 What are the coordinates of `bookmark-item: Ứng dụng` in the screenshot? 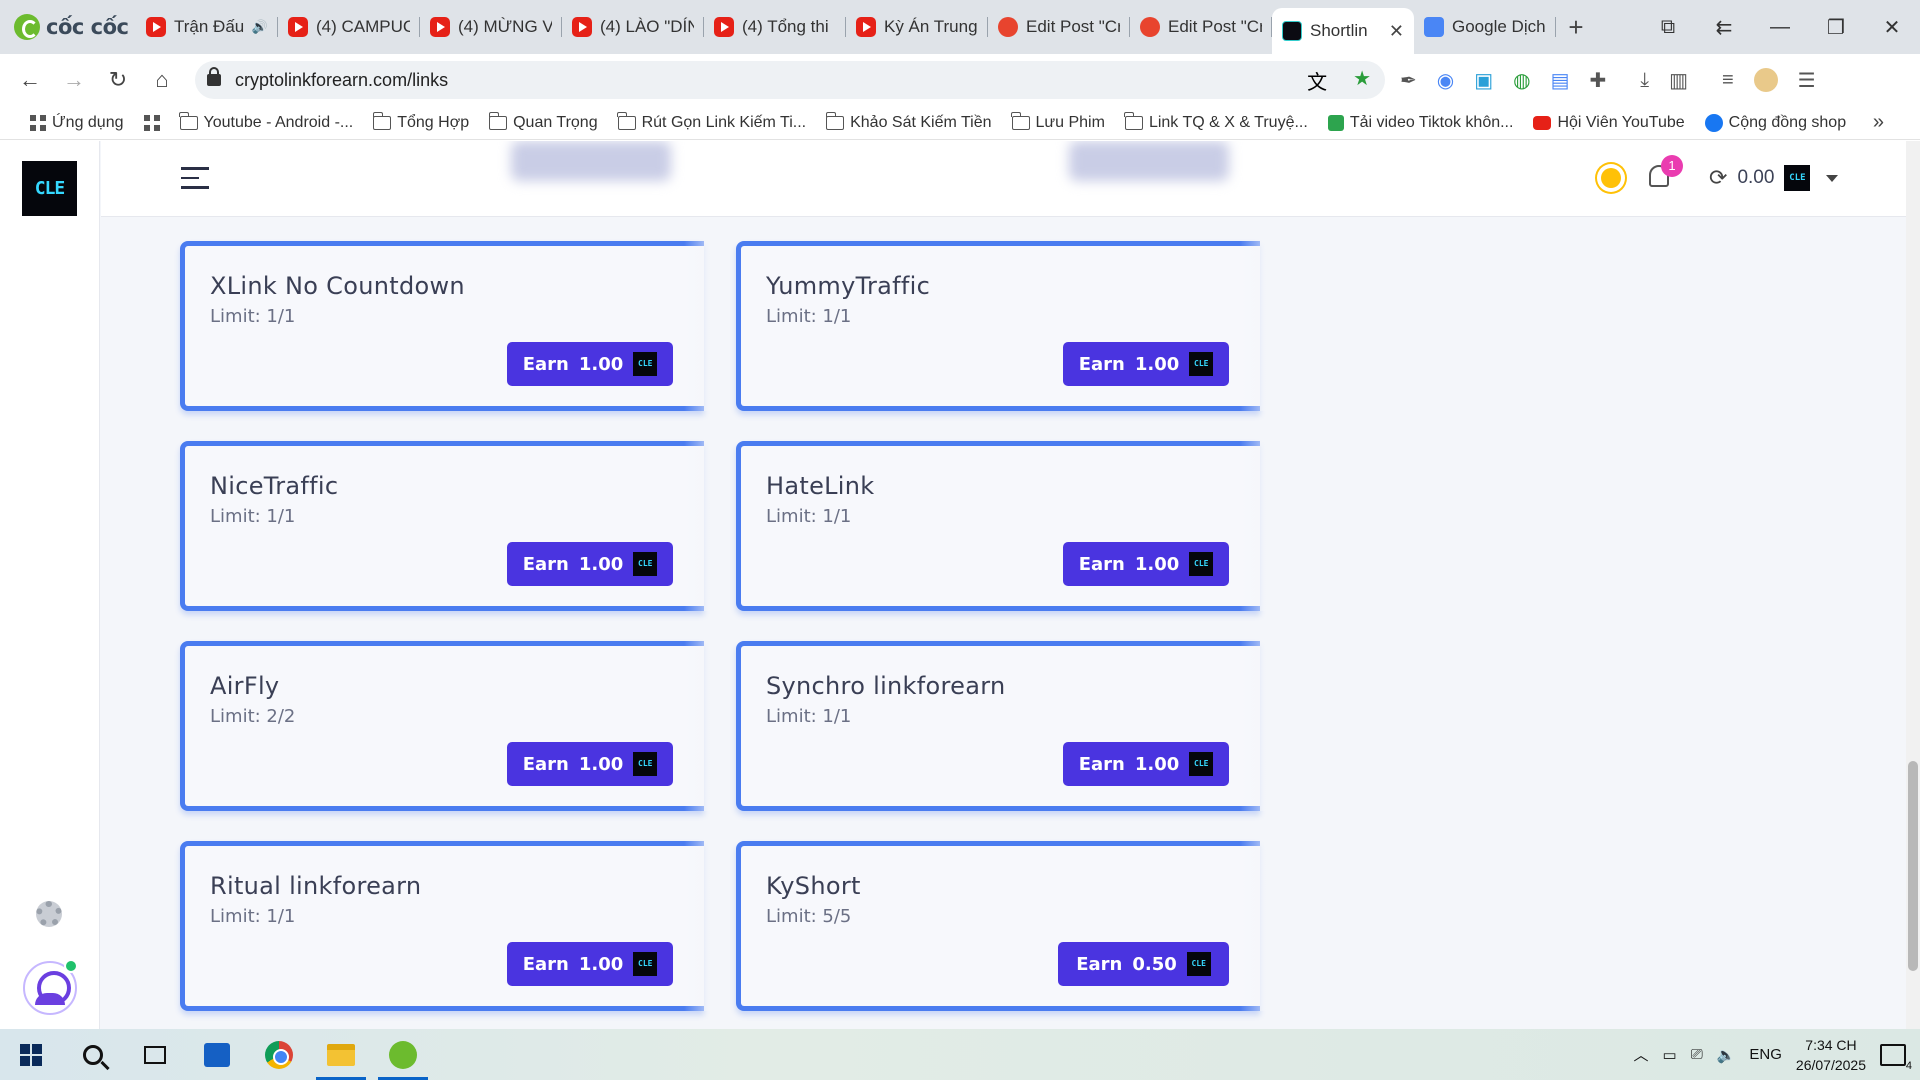 It's located at (77, 123).